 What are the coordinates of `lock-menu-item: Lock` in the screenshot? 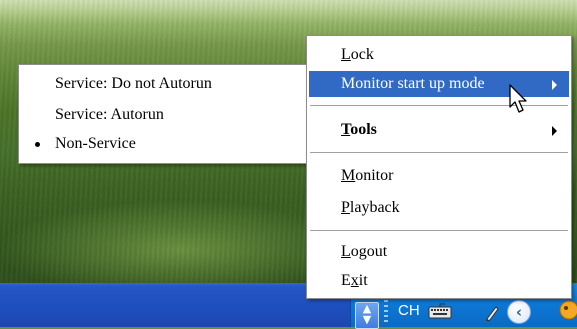 It's located at (439, 55).